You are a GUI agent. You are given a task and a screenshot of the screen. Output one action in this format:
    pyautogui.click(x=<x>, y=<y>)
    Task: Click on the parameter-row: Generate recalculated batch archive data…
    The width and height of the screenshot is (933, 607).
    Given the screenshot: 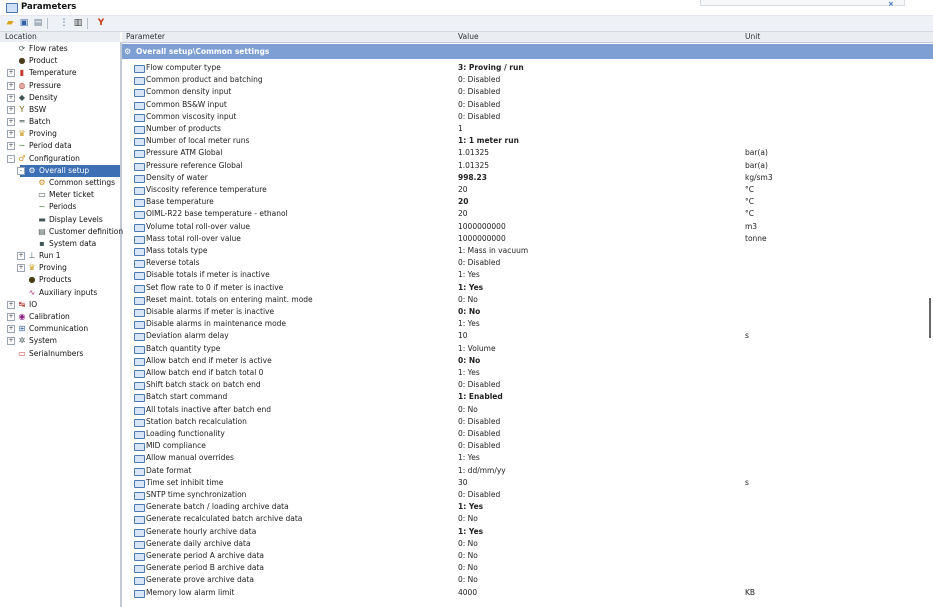 What is the action you would take?
    pyautogui.click(x=527, y=519)
    